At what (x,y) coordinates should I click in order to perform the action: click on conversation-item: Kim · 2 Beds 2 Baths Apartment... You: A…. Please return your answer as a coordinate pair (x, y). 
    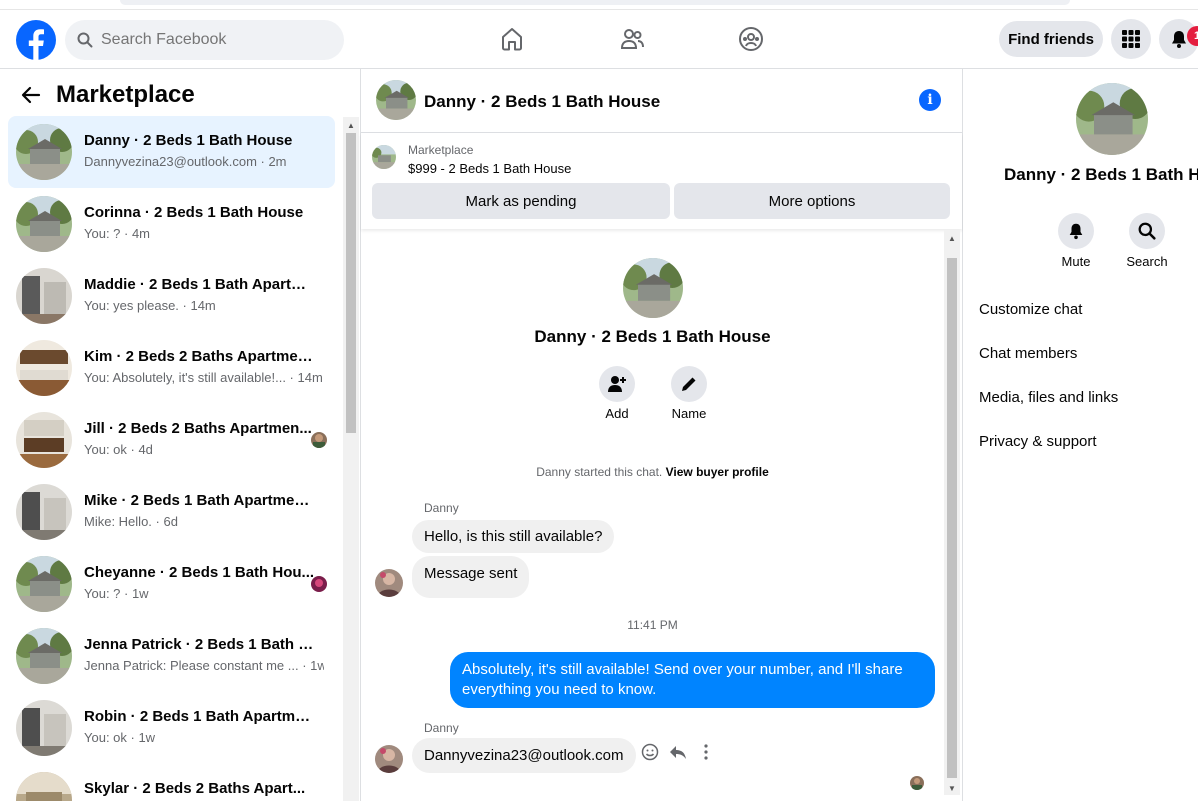
    Looking at the image, I should click on (171, 368).